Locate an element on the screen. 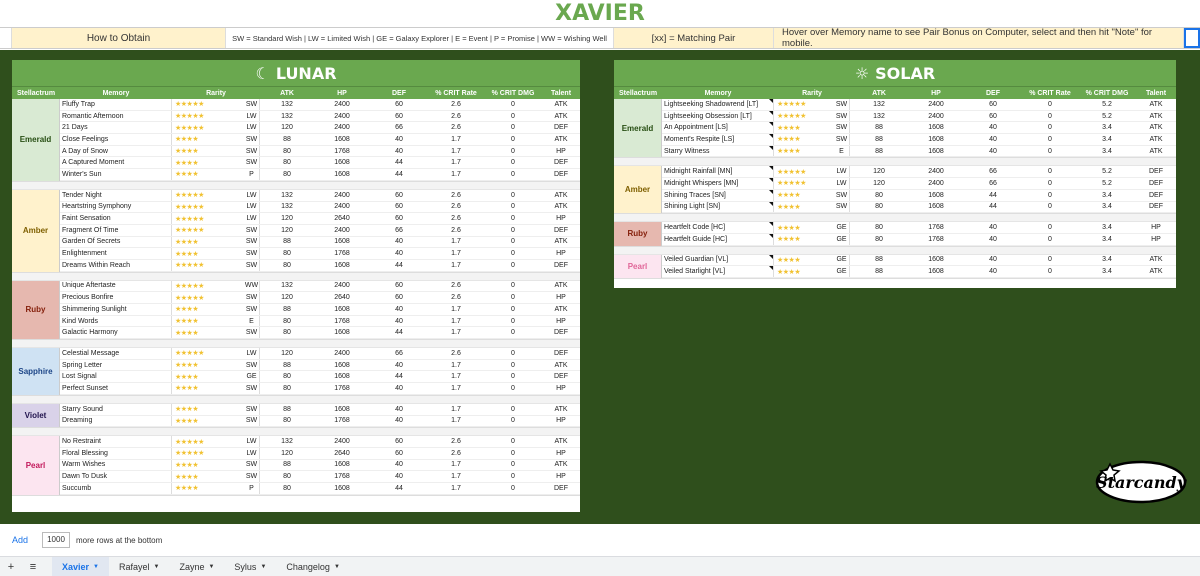 Image resolution: width=1200 pixels, height=576 pixels. table-row: Precious Bonfire ★★★★★ SW 120 2640 60 2.6 0 HP is located at coordinates (320, 298).